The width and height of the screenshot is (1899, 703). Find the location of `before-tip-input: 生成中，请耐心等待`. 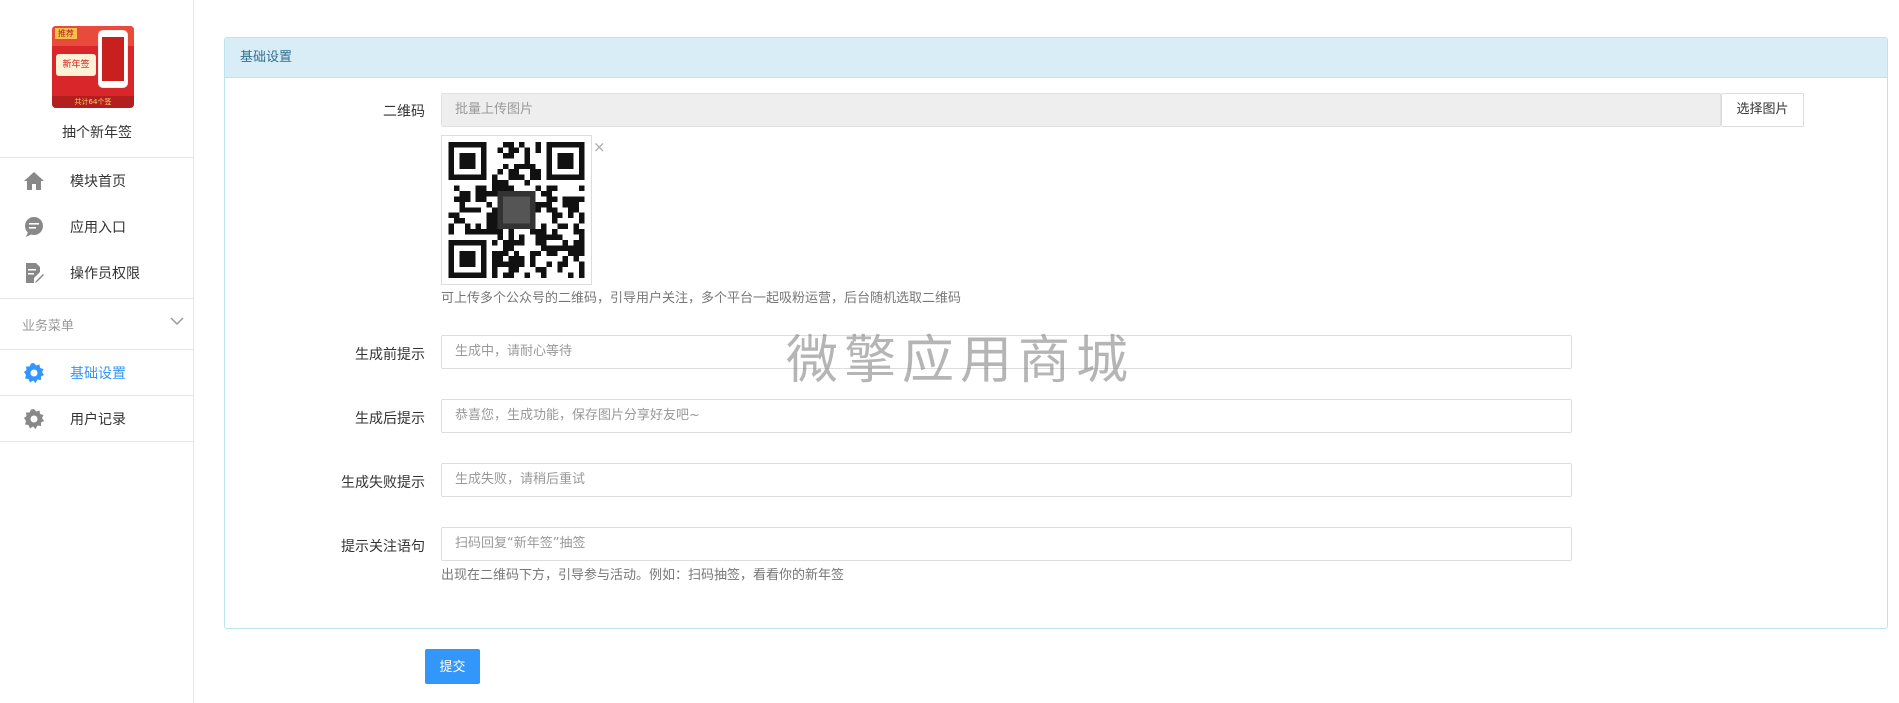

before-tip-input: 生成中，请耐心等待 is located at coordinates (1006, 352).